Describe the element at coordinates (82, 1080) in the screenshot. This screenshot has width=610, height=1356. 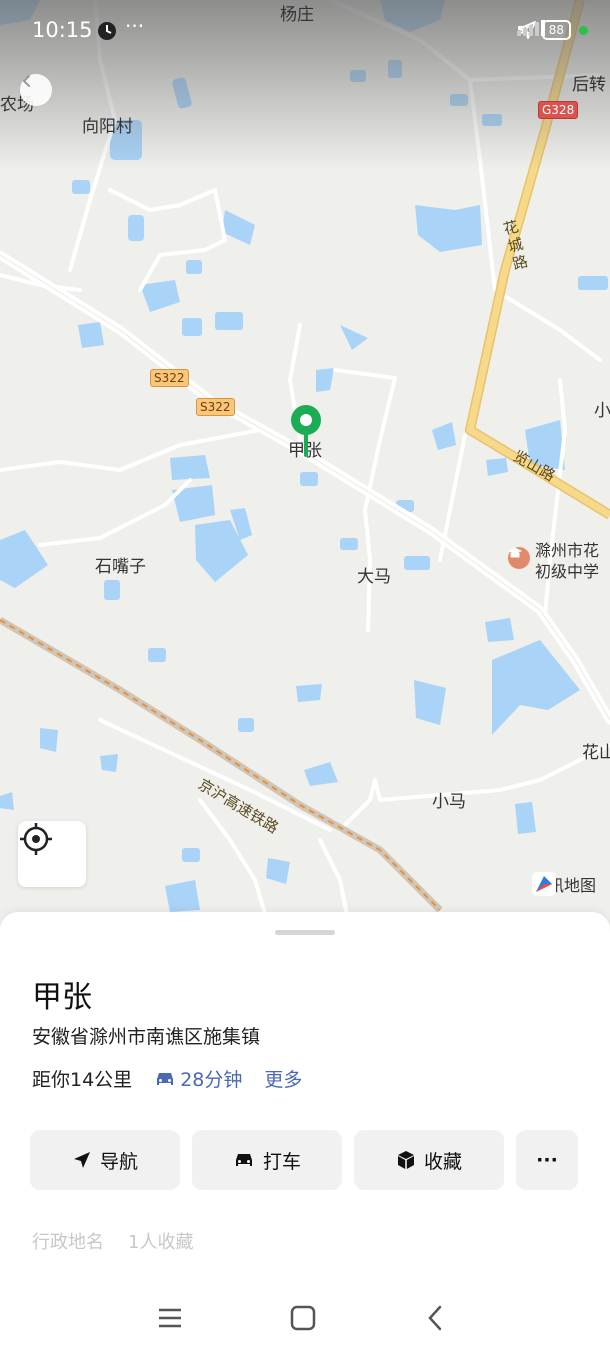
I see `distance-text: 距你14公里` at that location.